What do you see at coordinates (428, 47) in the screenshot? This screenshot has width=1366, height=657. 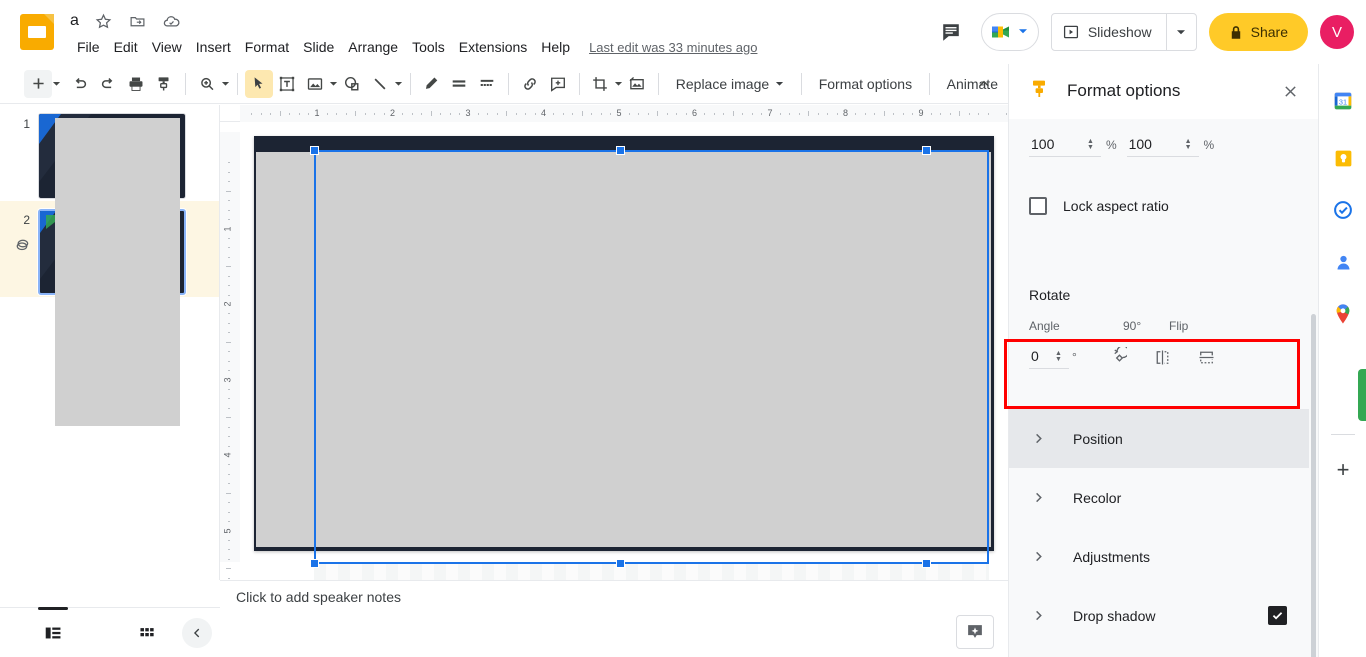 I see `menu-tools: Tools` at bounding box center [428, 47].